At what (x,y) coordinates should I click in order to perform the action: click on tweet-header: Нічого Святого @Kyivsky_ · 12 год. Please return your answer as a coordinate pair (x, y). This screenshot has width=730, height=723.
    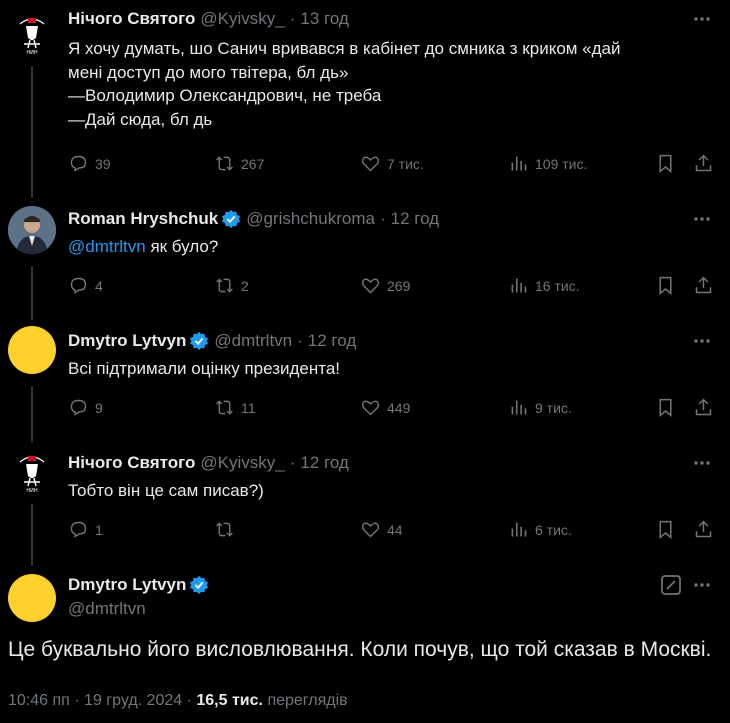
    Looking at the image, I should click on (208, 463).